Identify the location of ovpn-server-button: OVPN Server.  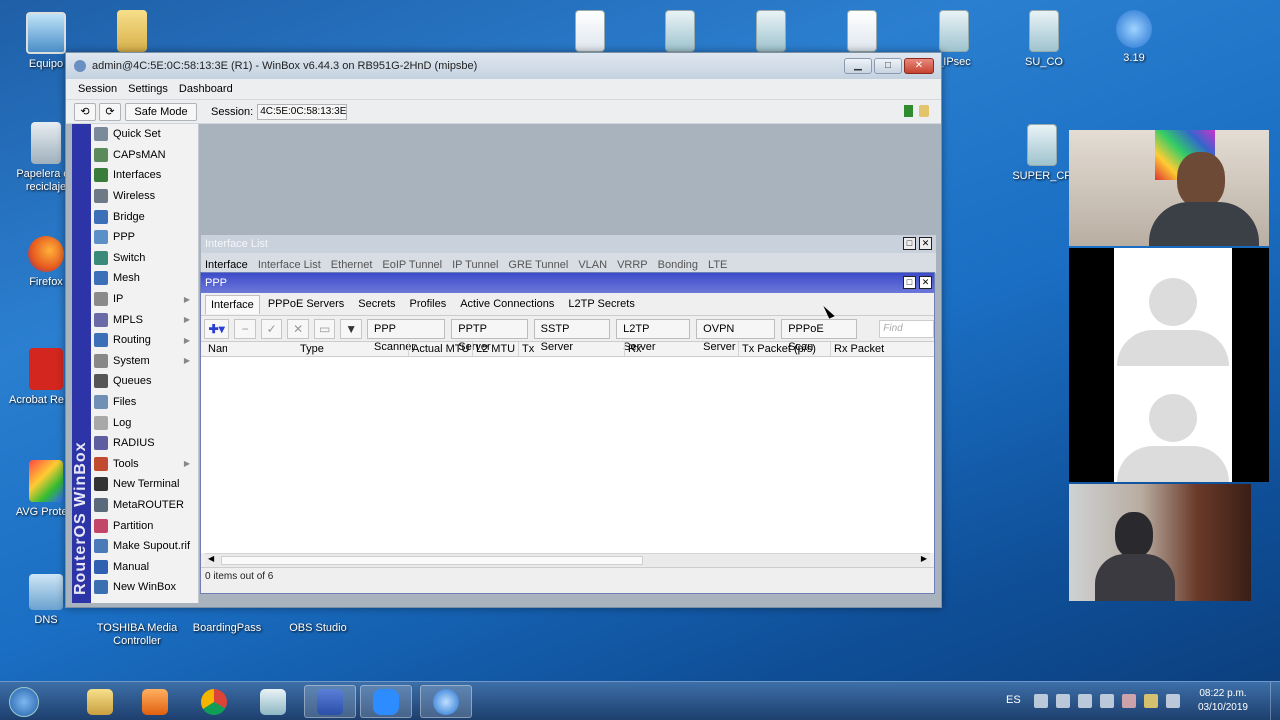
(736, 335).